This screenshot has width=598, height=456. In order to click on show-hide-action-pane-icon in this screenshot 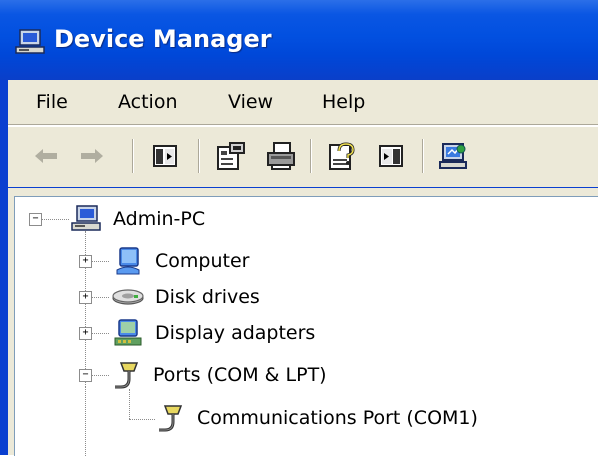, I will do `click(391, 156)`.